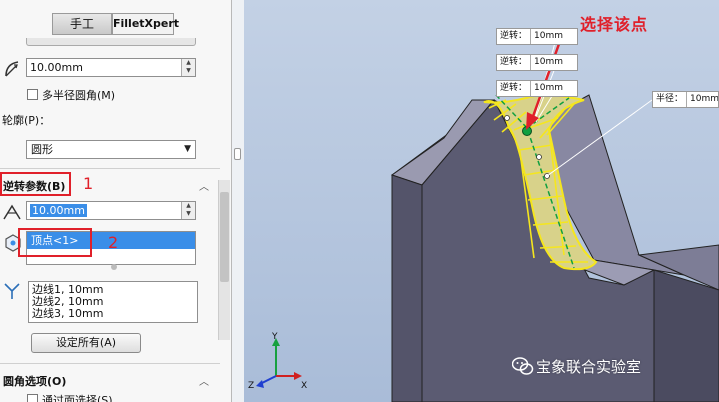  Describe the element at coordinates (187, 149) in the screenshot. I see `chevron-down-icon: ▼` at that location.